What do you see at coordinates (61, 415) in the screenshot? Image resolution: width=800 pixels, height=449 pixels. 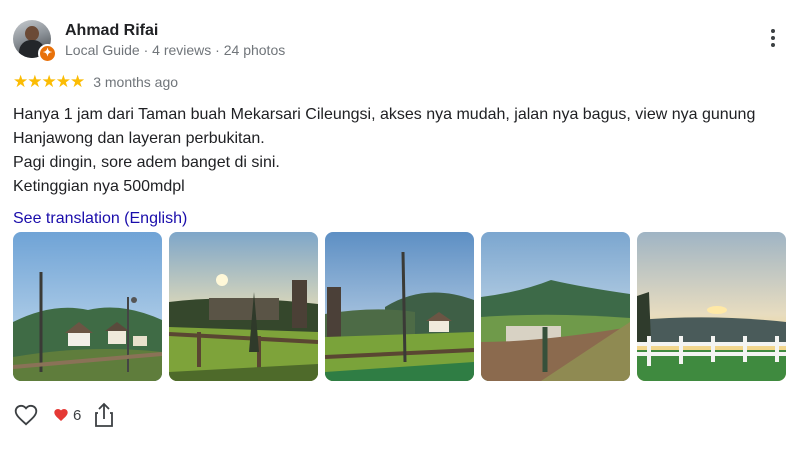 I see `red-heart-icon` at bounding box center [61, 415].